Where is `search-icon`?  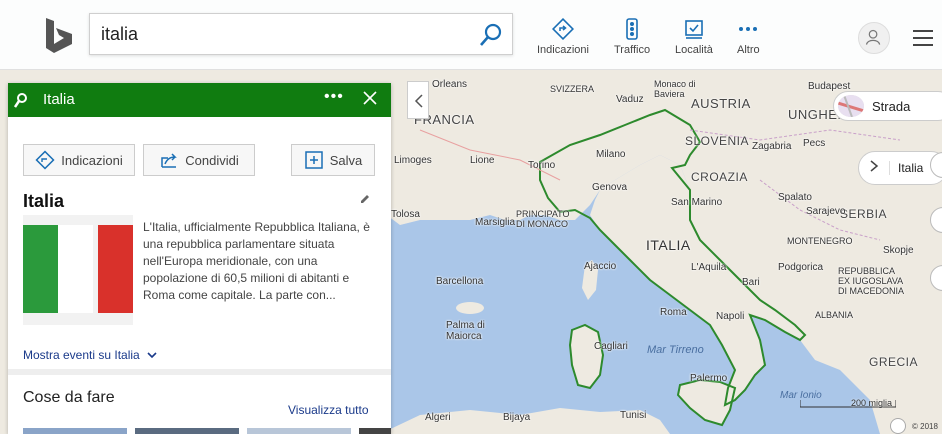 search-icon is located at coordinates (491, 34).